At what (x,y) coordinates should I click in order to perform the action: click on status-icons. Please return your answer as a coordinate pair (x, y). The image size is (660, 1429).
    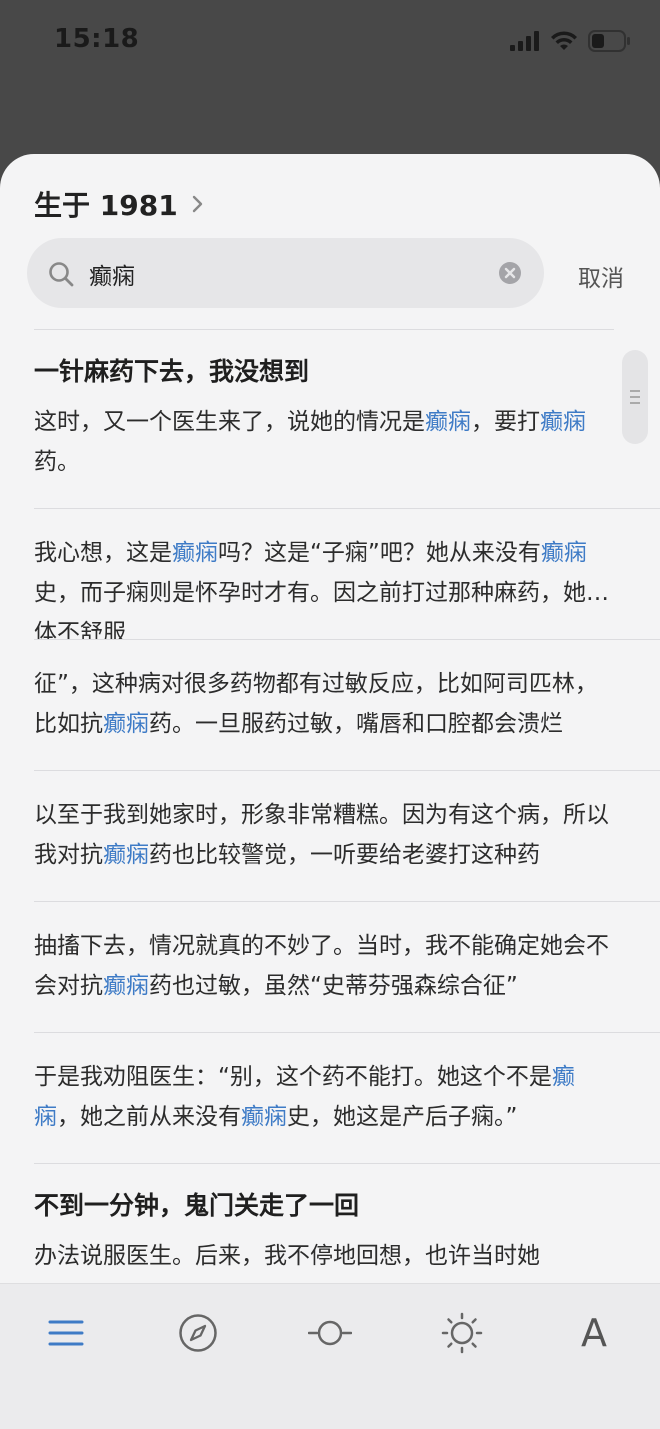
    Looking at the image, I should click on (570, 41).